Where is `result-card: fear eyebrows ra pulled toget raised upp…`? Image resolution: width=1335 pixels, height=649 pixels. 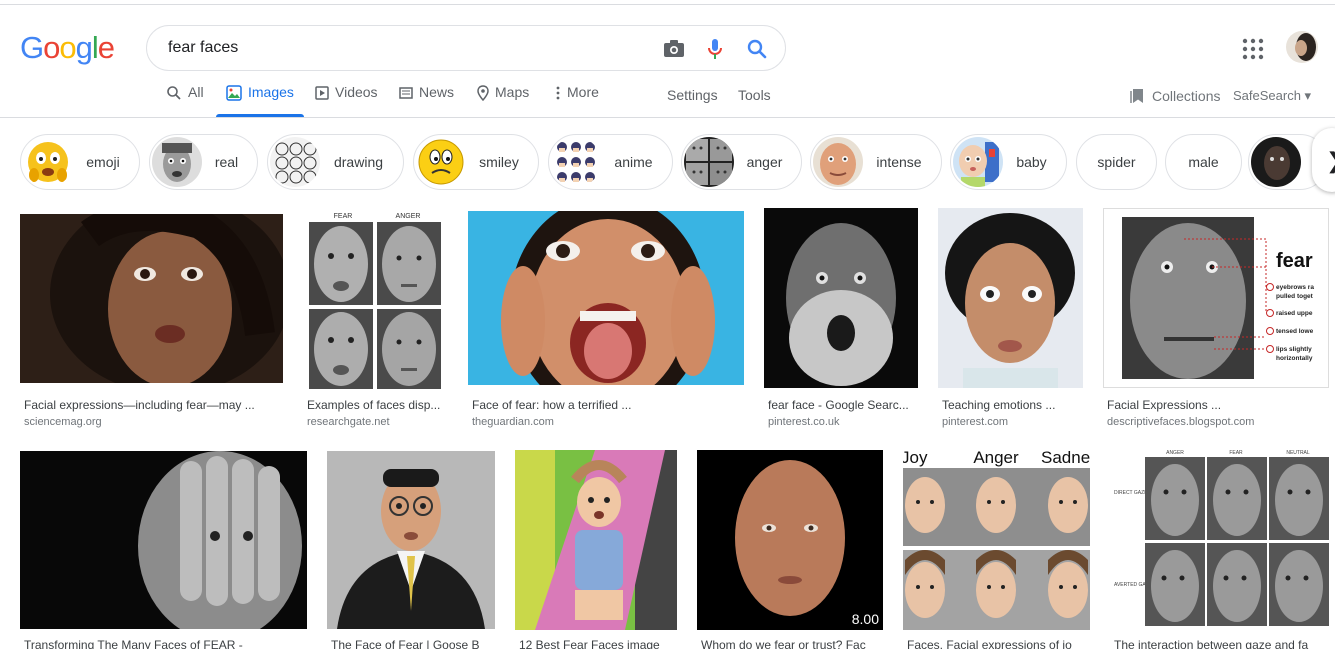 result-card: fear eyebrows ra pulled toget raised upp… is located at coordinates (1216, 321).